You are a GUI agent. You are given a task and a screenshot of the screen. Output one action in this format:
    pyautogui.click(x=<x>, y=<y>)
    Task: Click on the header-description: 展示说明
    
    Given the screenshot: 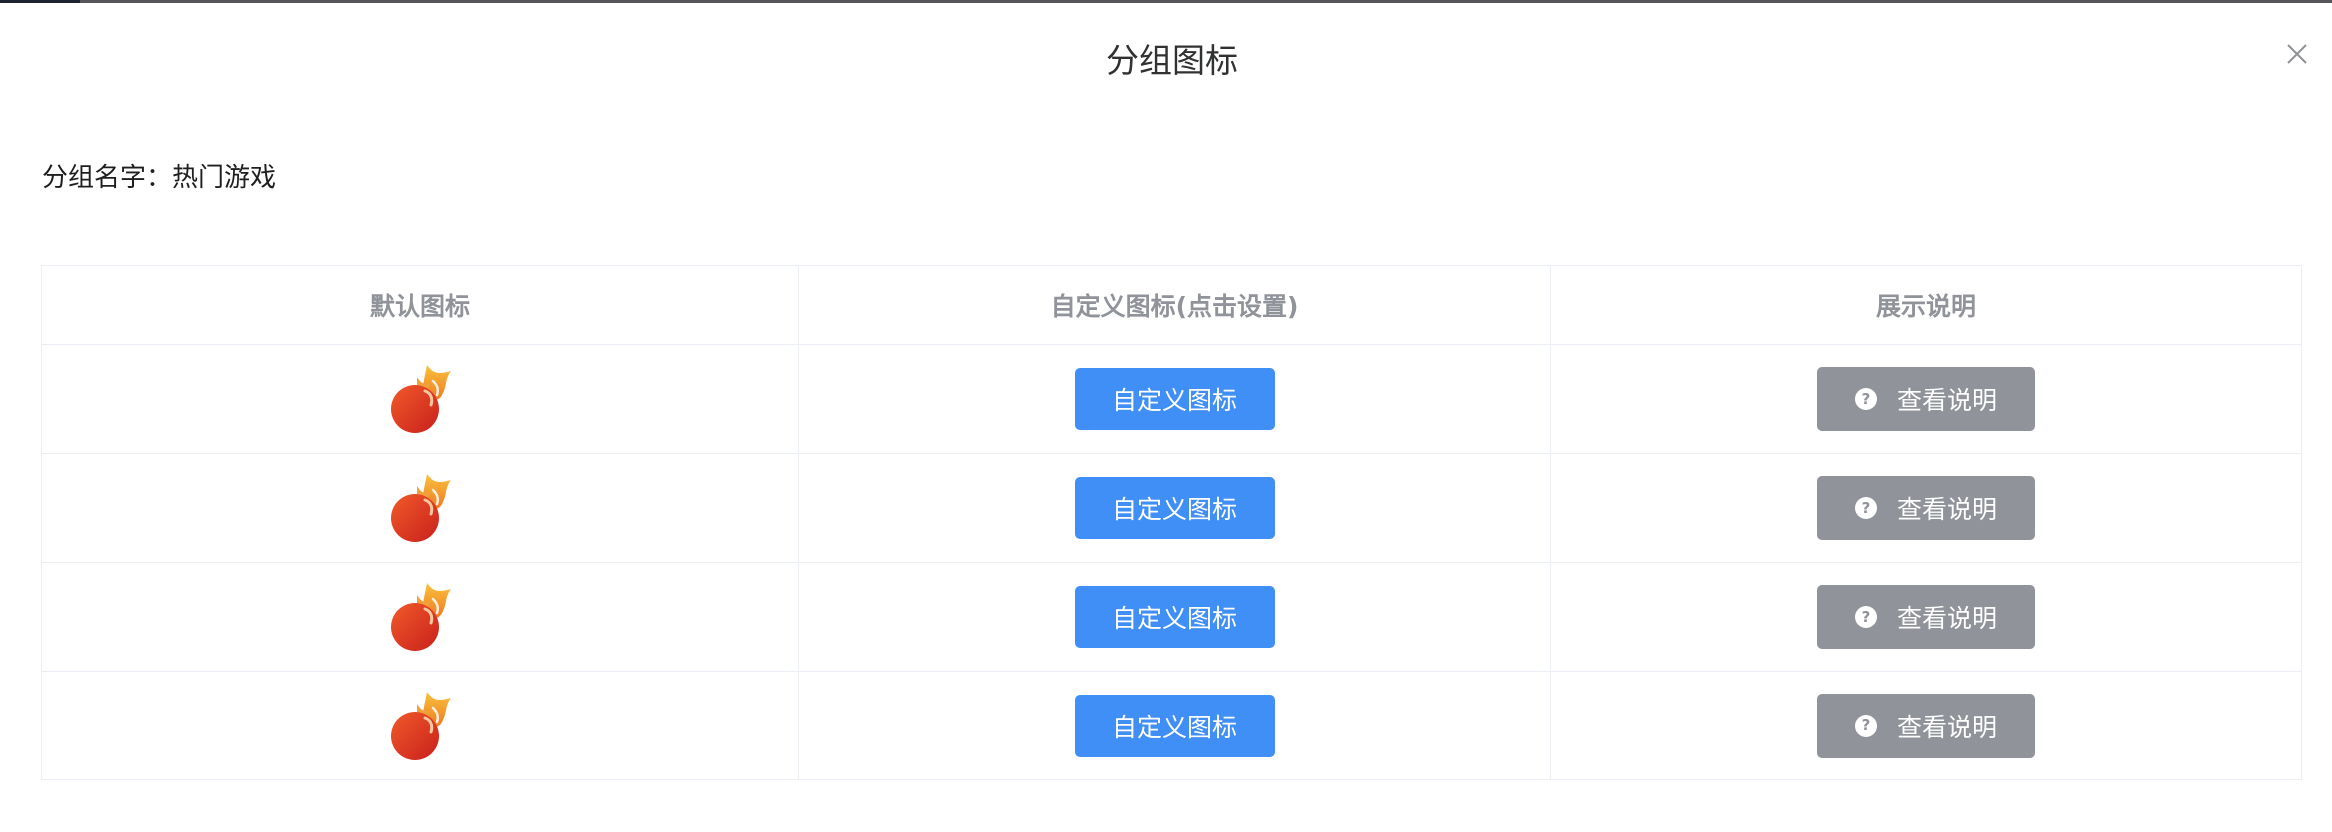 What is the action you would take?
    pyautogui.click(x=1925, y=306)
    